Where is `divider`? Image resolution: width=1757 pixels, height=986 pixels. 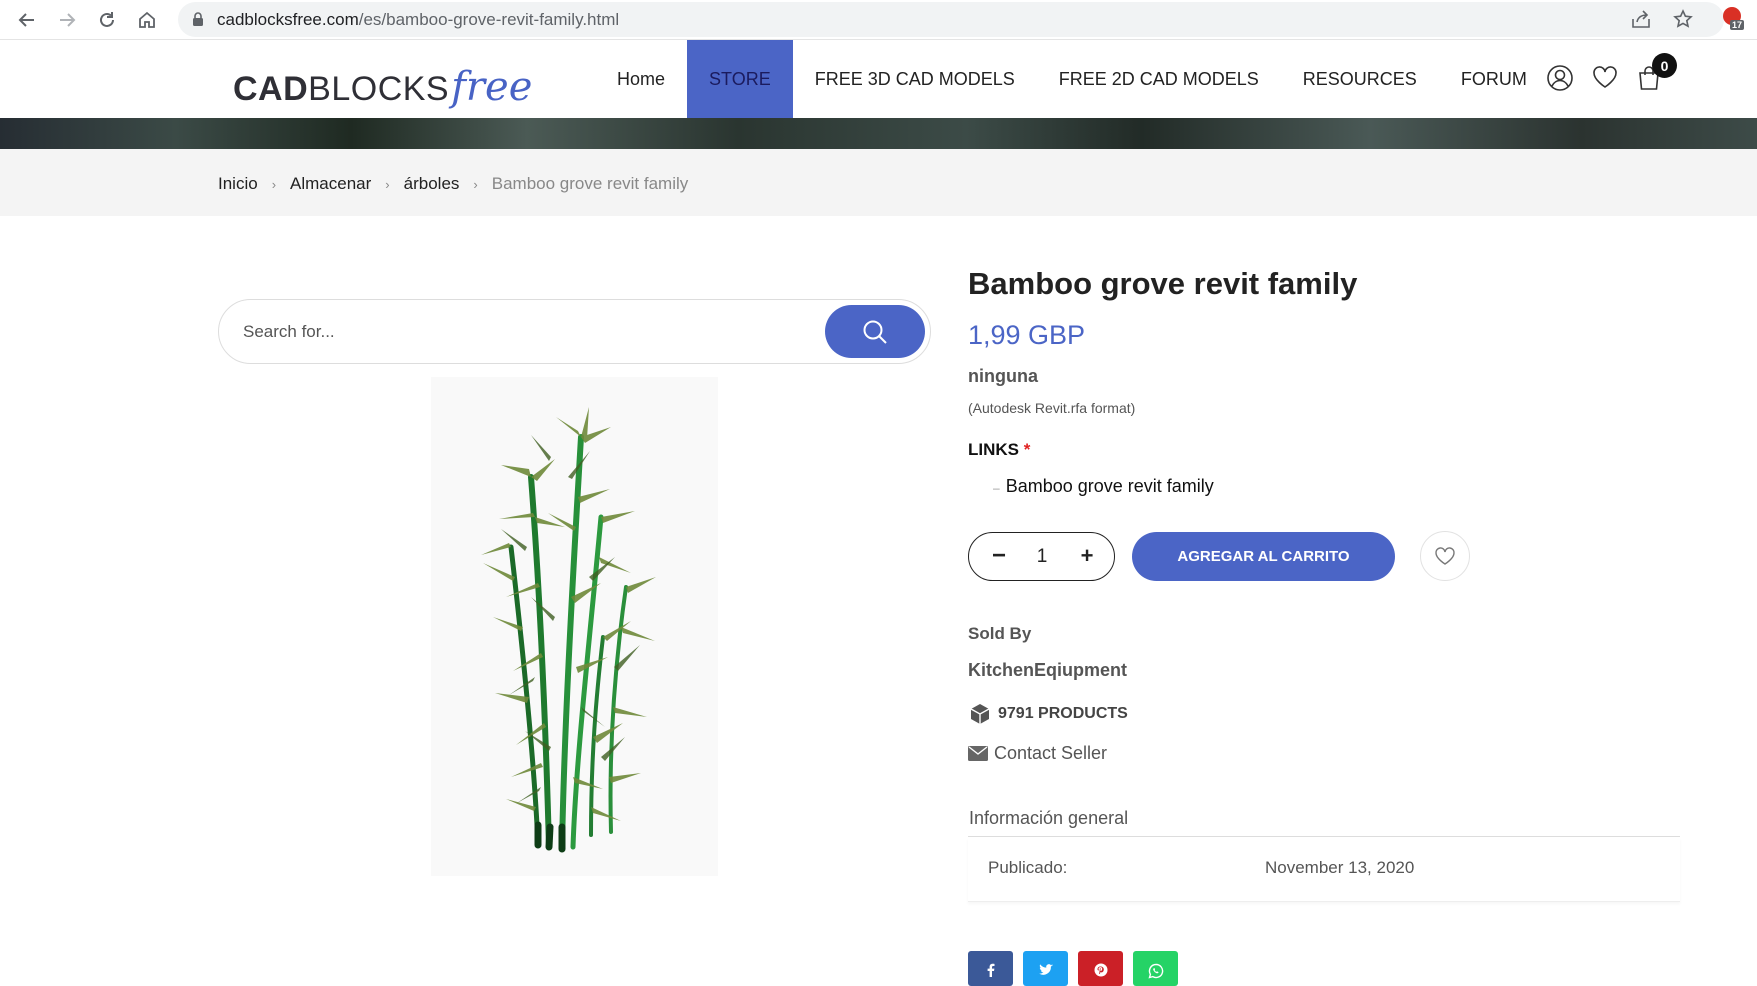
divider is located at coordinates (1324, 836).